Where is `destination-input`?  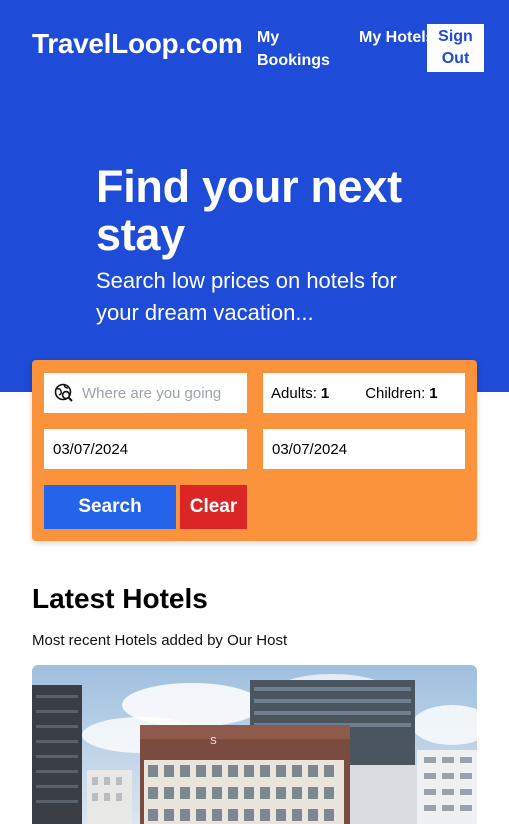
destination-input is located at coordinates (162, 393).